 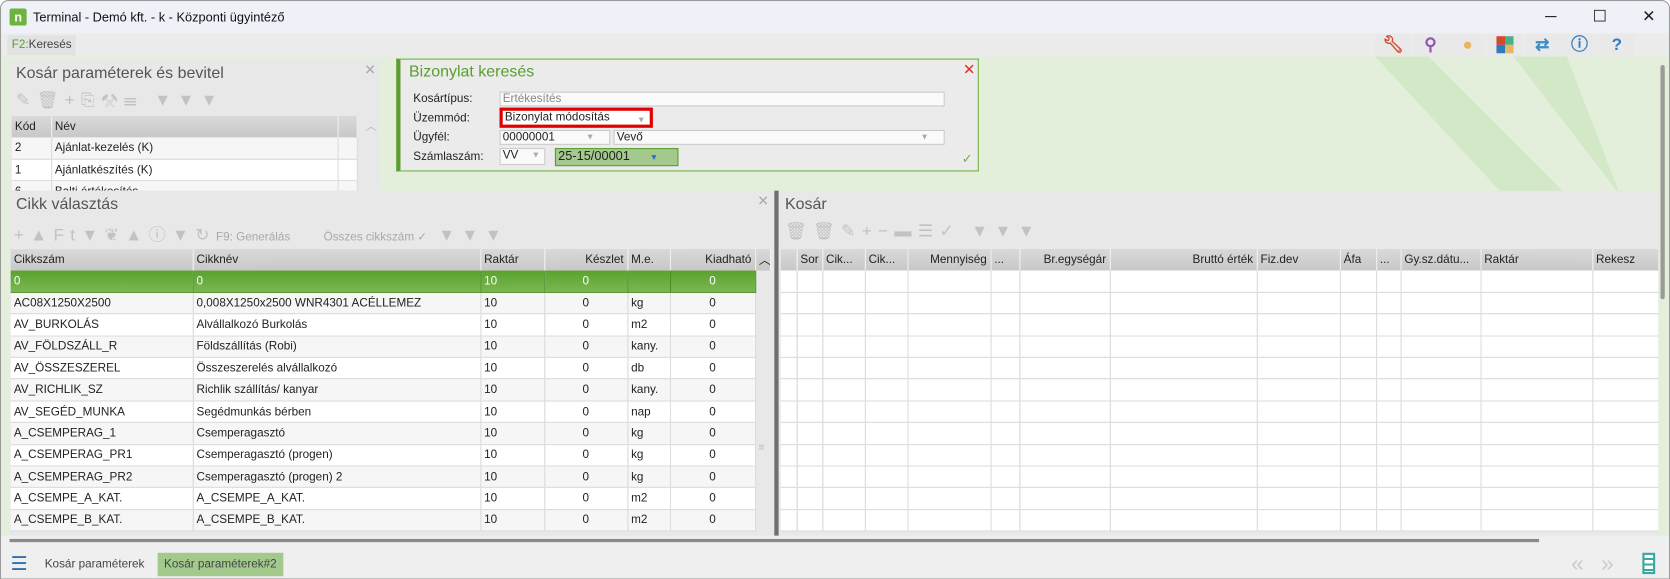 I want to click on swap-arrows-icon: ⇄, so click(x=1542, y=45).